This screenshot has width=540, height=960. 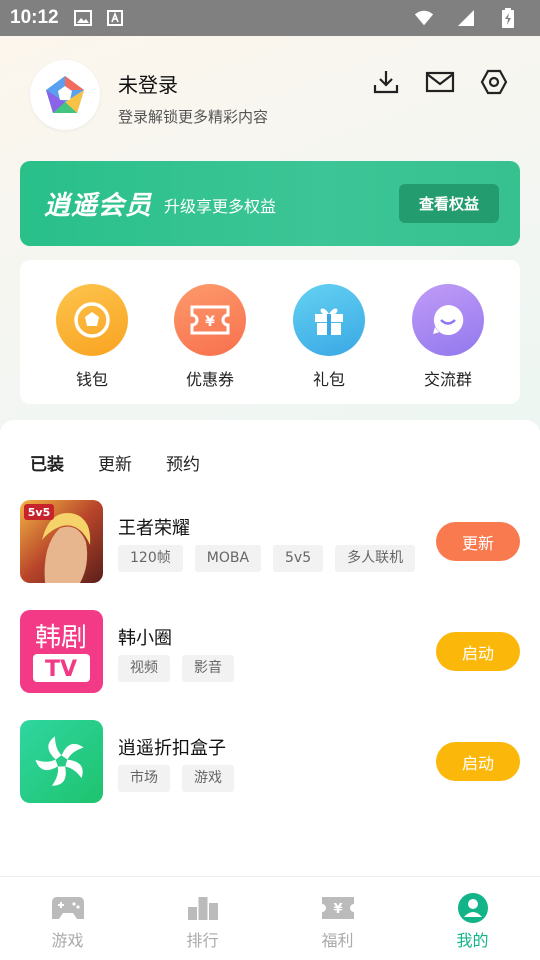 I want to click on game-tags: 视频 影音, so click(x=176, y=668).